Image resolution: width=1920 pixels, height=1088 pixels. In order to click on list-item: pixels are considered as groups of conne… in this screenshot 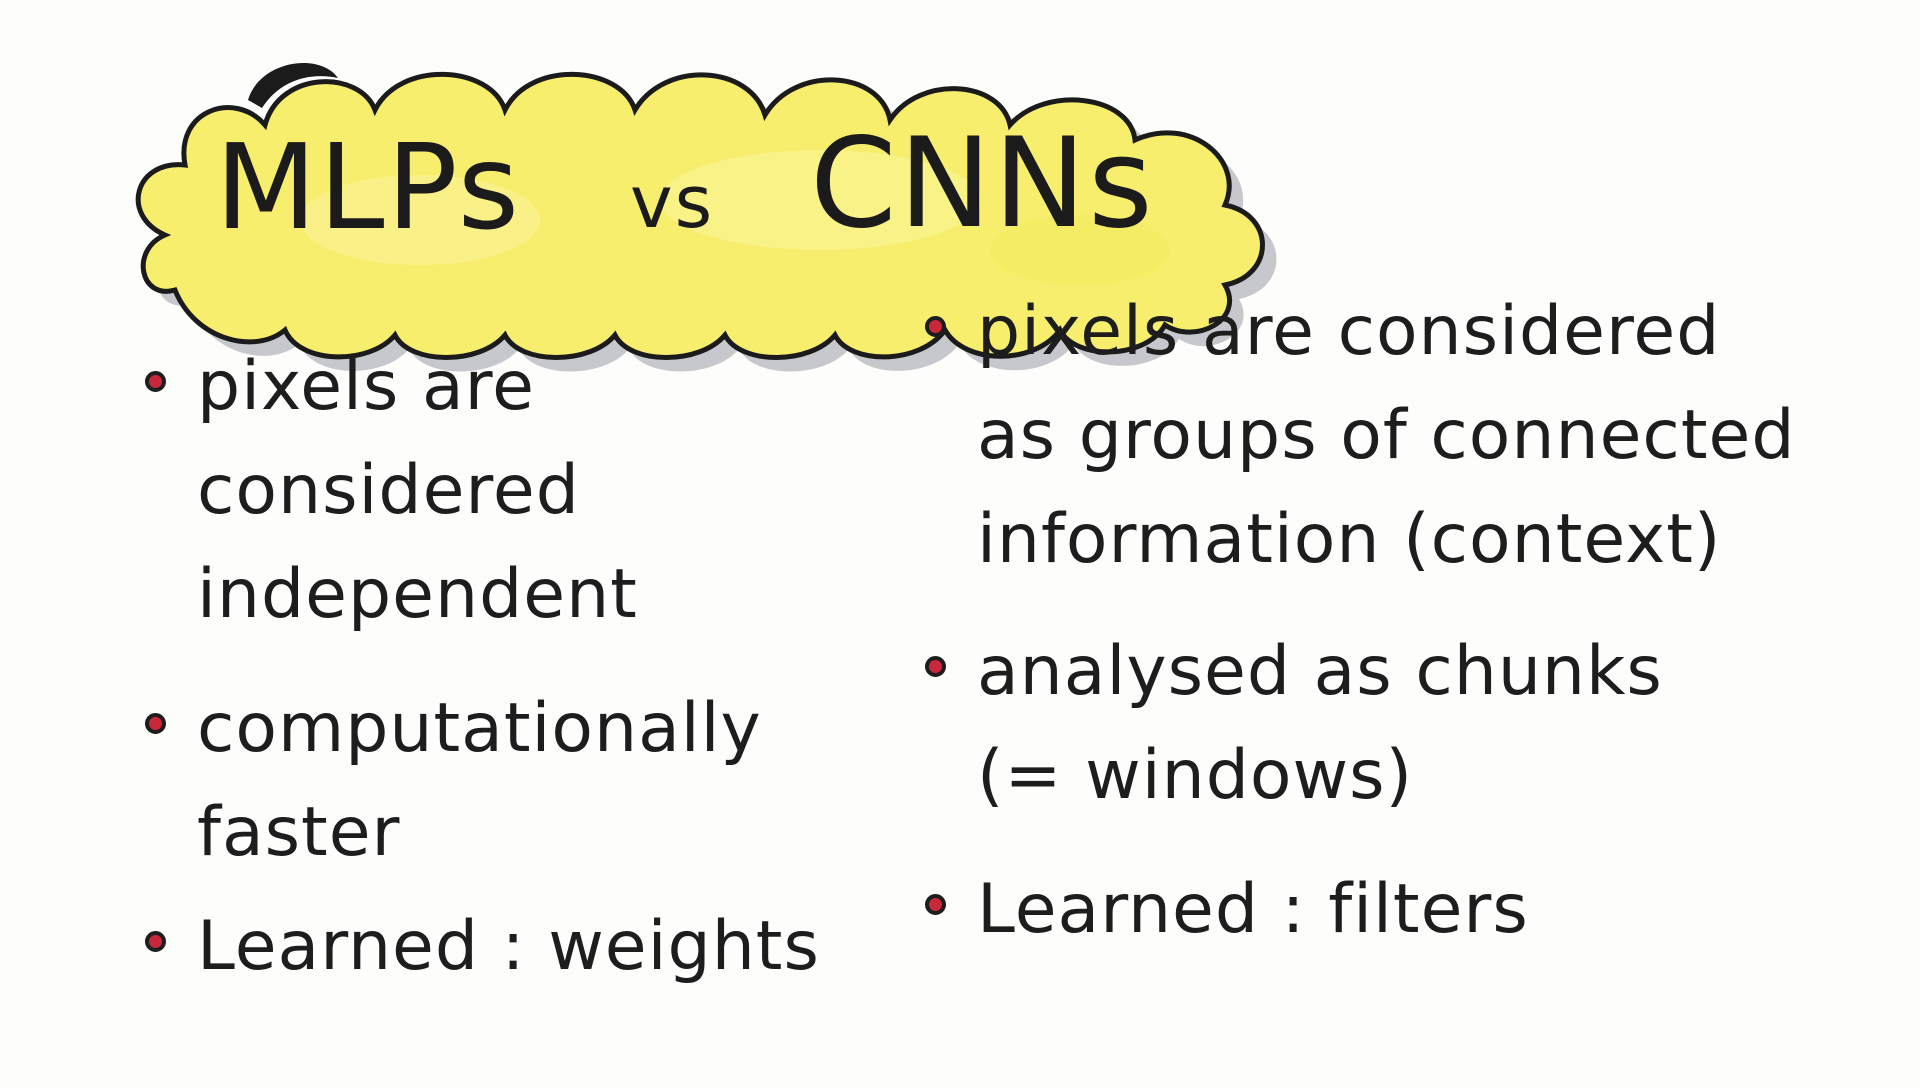, I will do `click(1395, 436)`.